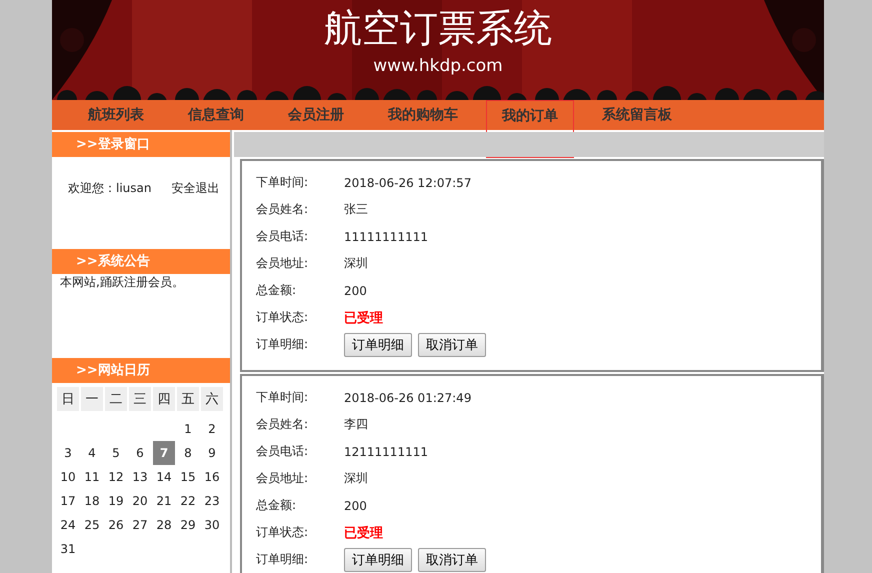 The width and height of the screenshot is (872, 573). Describe the element at coordinates (141, 370) in the screenshot. I see `panel-header: >>网站日历` at that location.